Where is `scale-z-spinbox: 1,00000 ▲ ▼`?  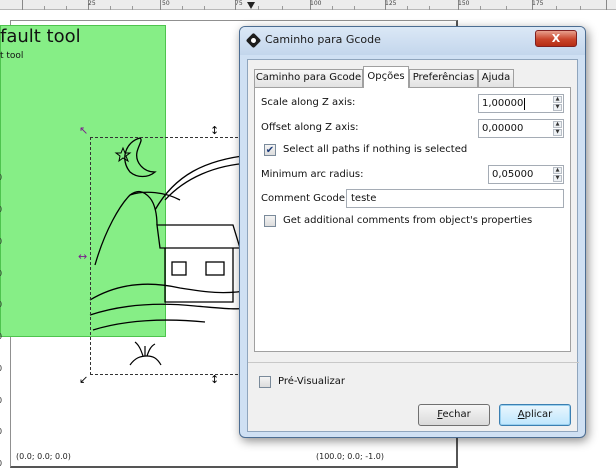 scale-z-spinbox: 1,00000 ▲ ▼ is located at coordinates (521, 103).